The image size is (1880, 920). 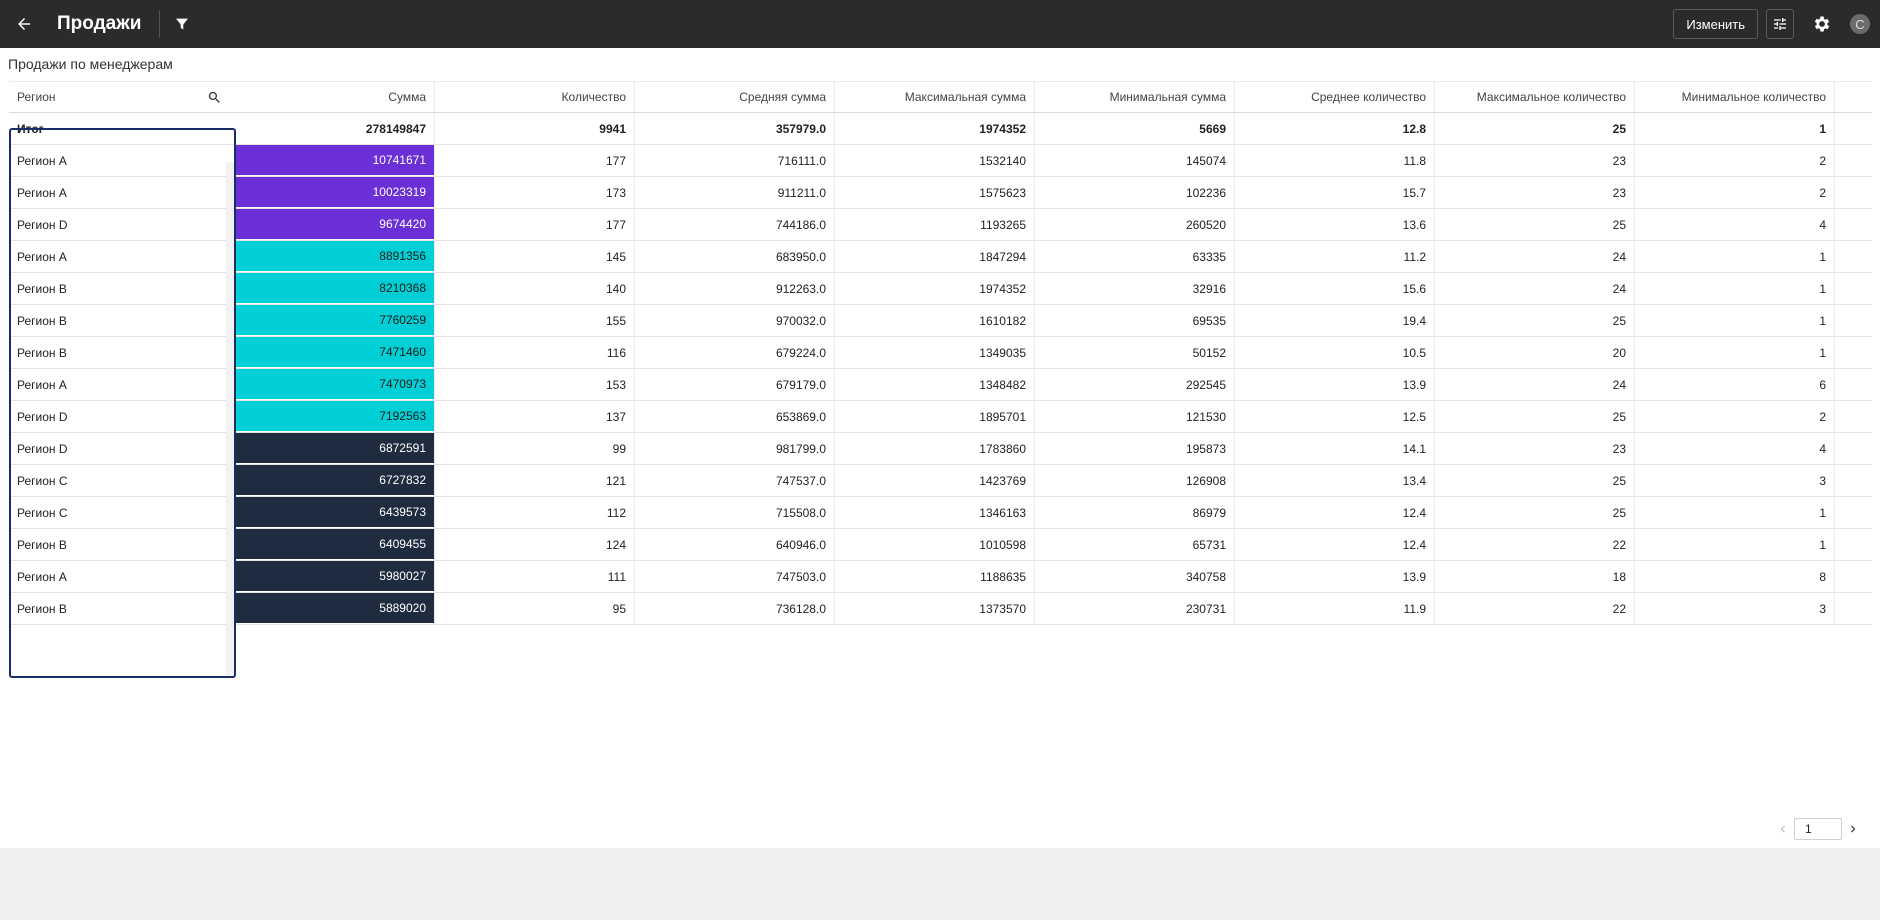 I want to click on sum-cell: 6872591, so click(x=335, y=448).